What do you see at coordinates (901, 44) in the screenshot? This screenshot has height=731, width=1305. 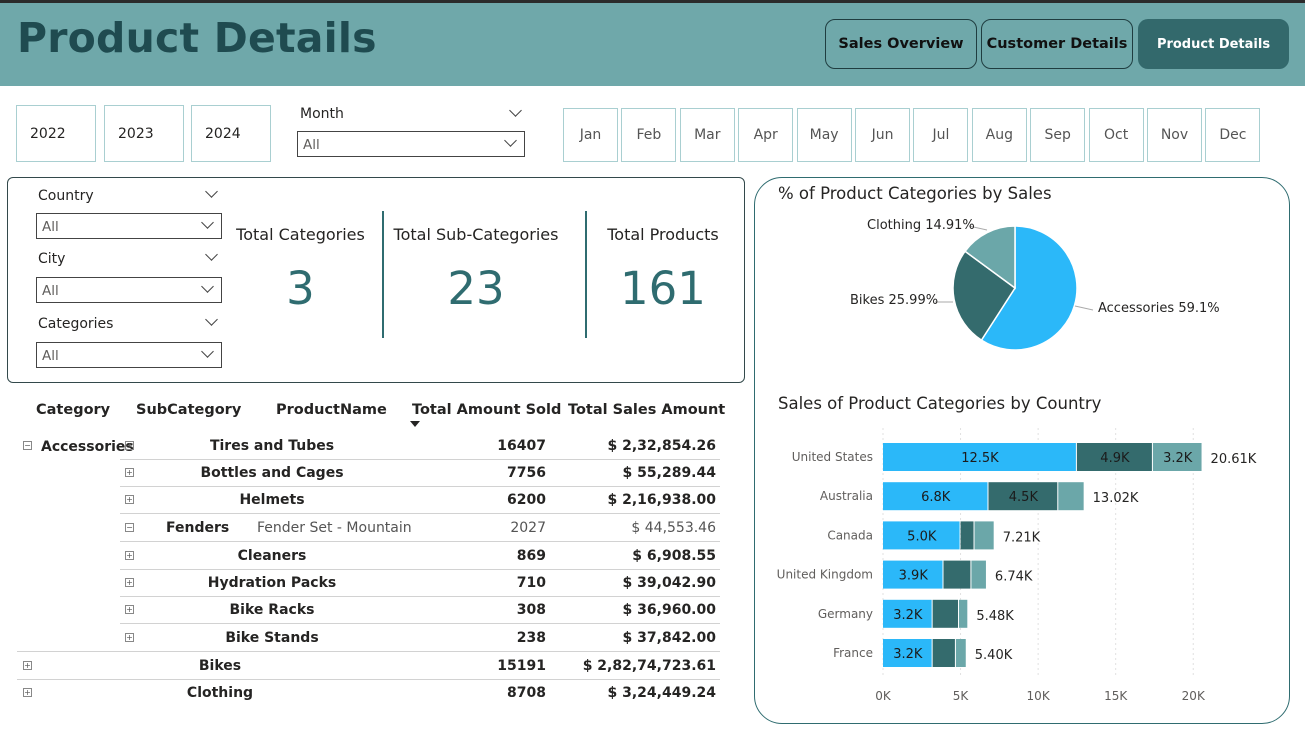 I see `sales-overview-button: Sales Overview` at bounding box center [901, 44].